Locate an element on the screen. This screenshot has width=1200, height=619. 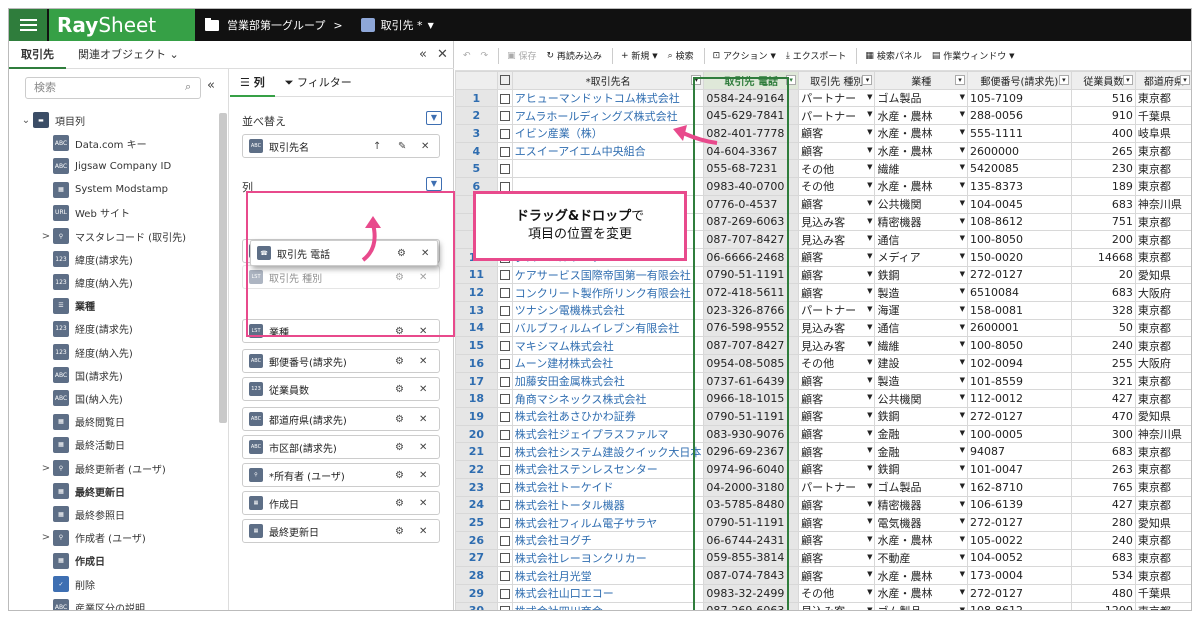
table-cell: 鉄鋼 is located at coordinates (921, 416).